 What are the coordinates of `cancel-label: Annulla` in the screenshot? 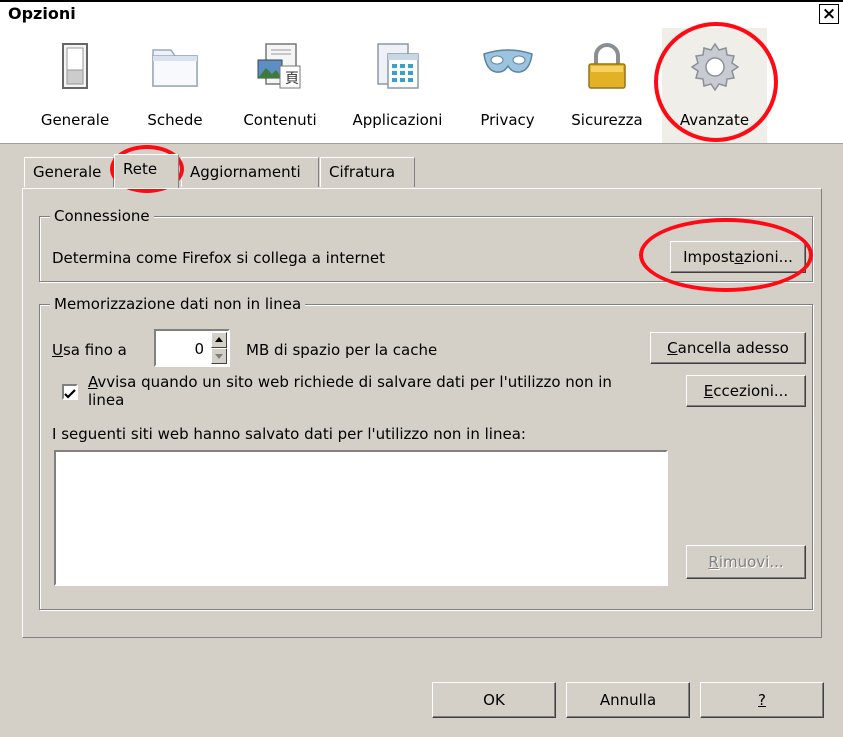 It's located at (628, 700).